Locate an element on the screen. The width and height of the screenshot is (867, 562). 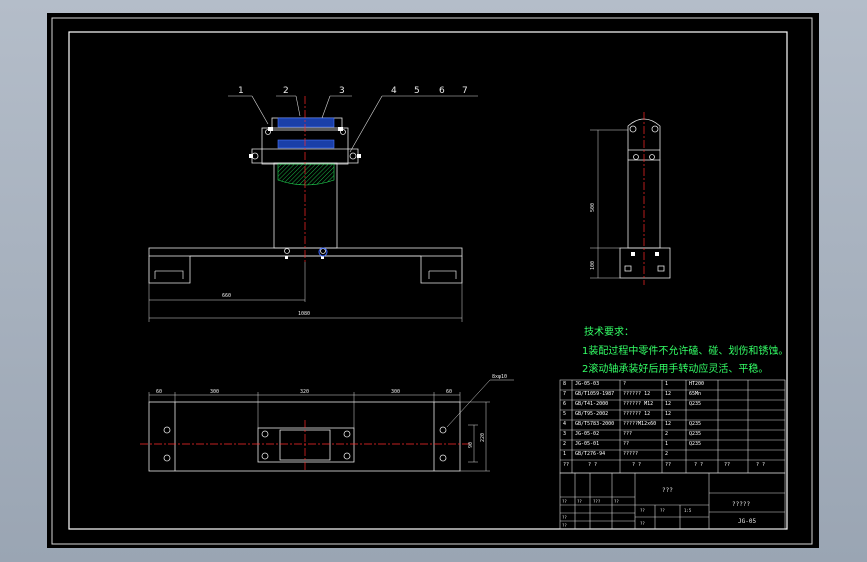
bom-cell-no: 5 is located at coordinates (565, 414).